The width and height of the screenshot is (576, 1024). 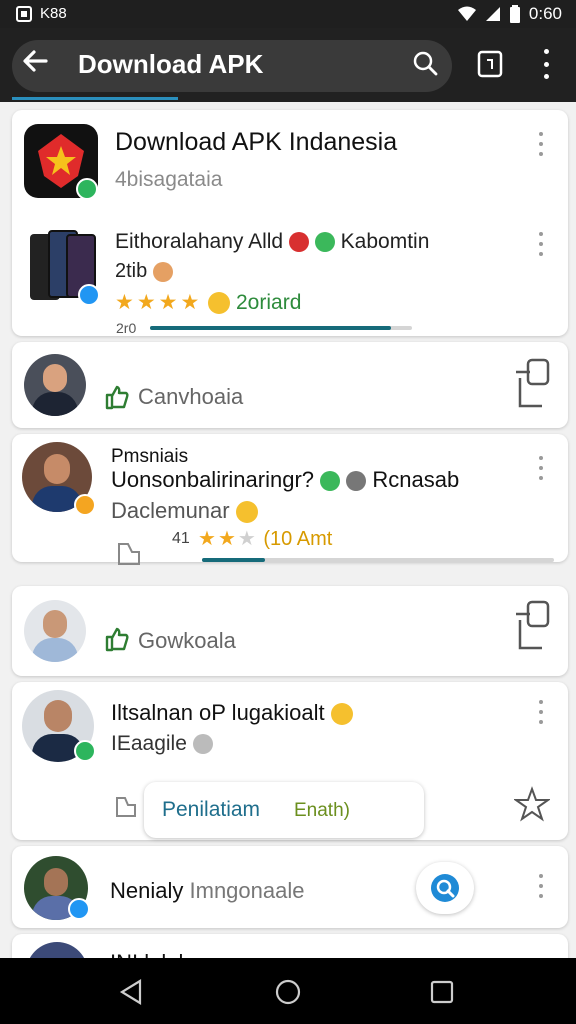 What do you see at coordinates (532, 804) in the screenshot?
I see `star-outline-icon` at bounding box center [532, 804].